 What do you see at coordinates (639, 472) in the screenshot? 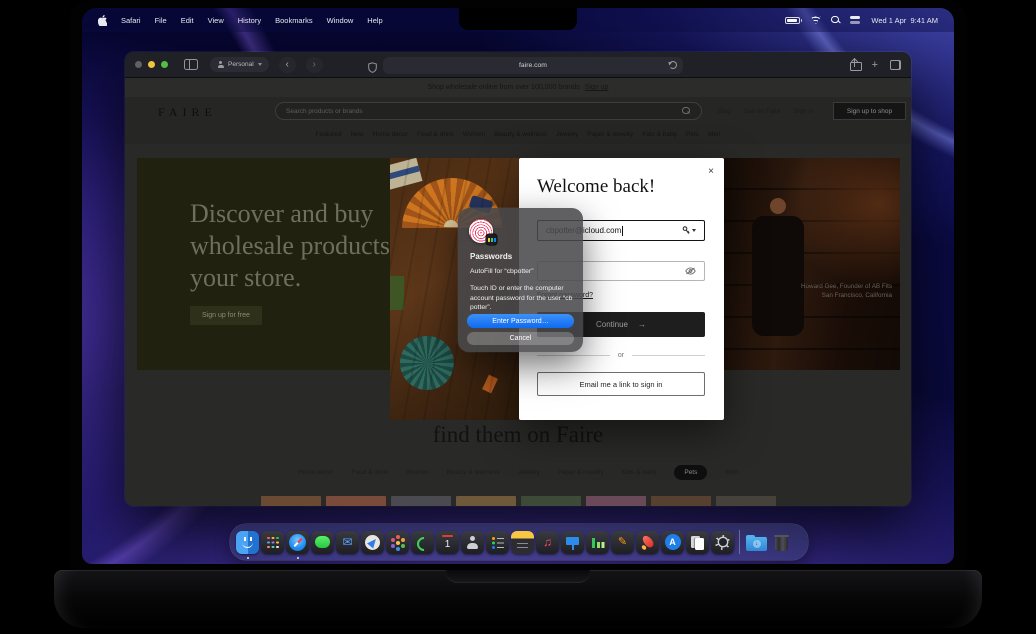
I see `bottom-nav-pill: Kids & baby` at bounding box center [639, 472].